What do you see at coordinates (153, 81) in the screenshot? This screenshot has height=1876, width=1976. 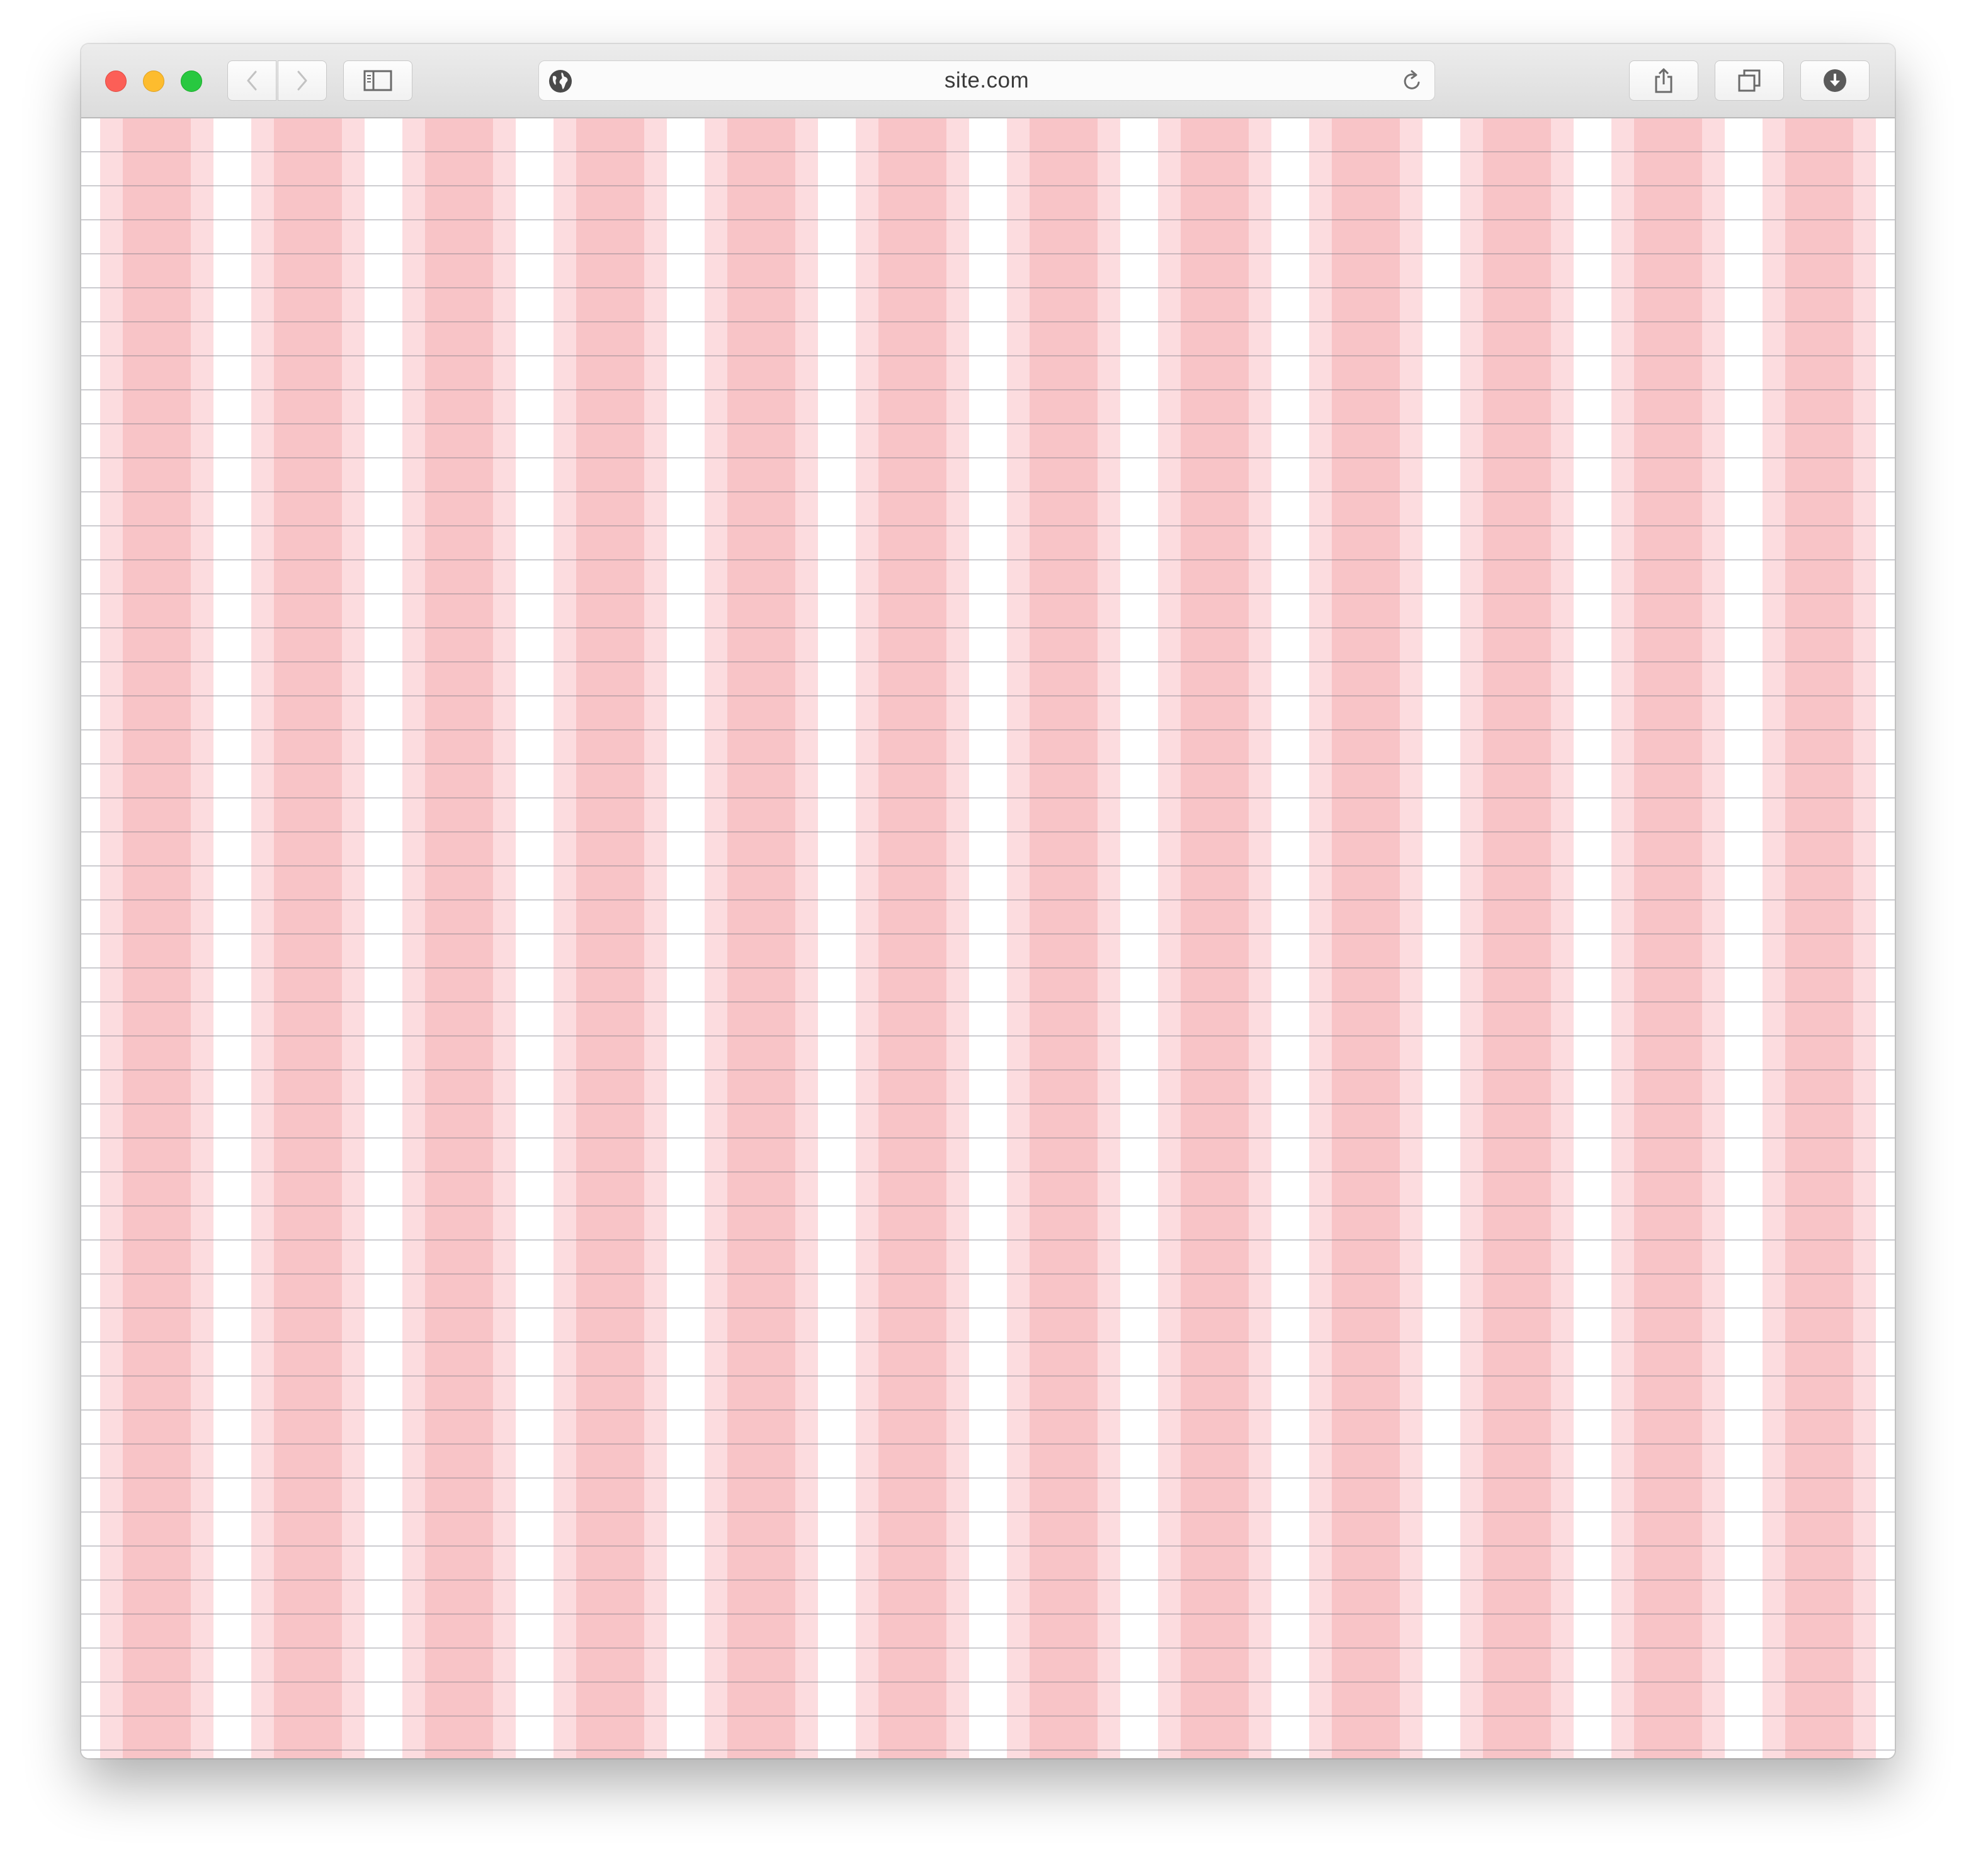 I see `minimize-window-button` at bounding box center [153, 81].